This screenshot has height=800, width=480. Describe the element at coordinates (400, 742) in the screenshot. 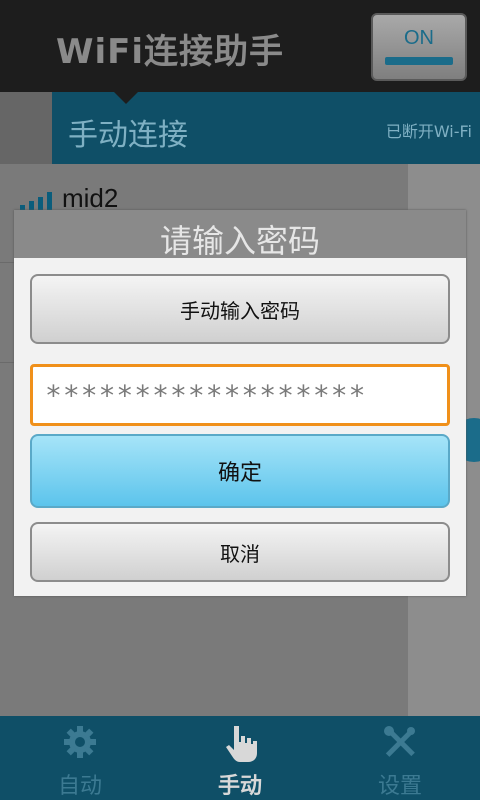

I see `tools-icon` at that location.